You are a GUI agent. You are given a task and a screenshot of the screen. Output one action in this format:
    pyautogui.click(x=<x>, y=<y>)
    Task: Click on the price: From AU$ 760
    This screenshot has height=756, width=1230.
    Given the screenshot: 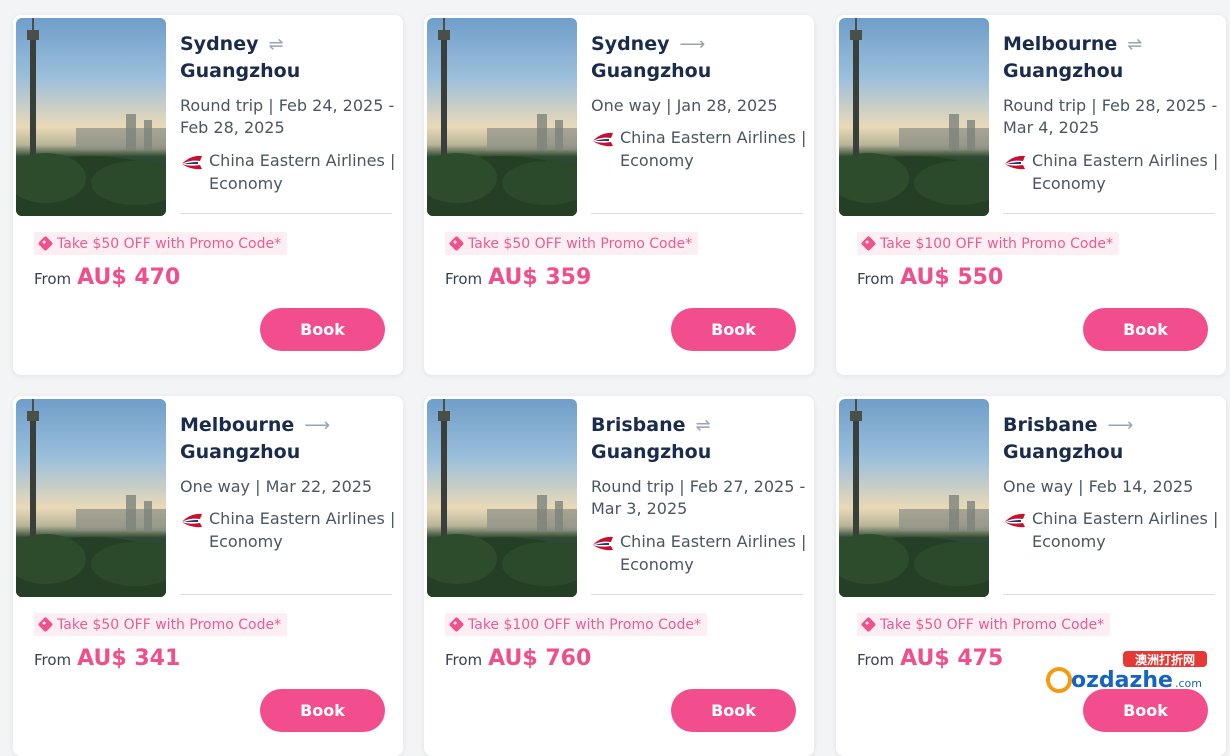 What is the action you would take?
    pyautogui.click(x=518, y=658)
    